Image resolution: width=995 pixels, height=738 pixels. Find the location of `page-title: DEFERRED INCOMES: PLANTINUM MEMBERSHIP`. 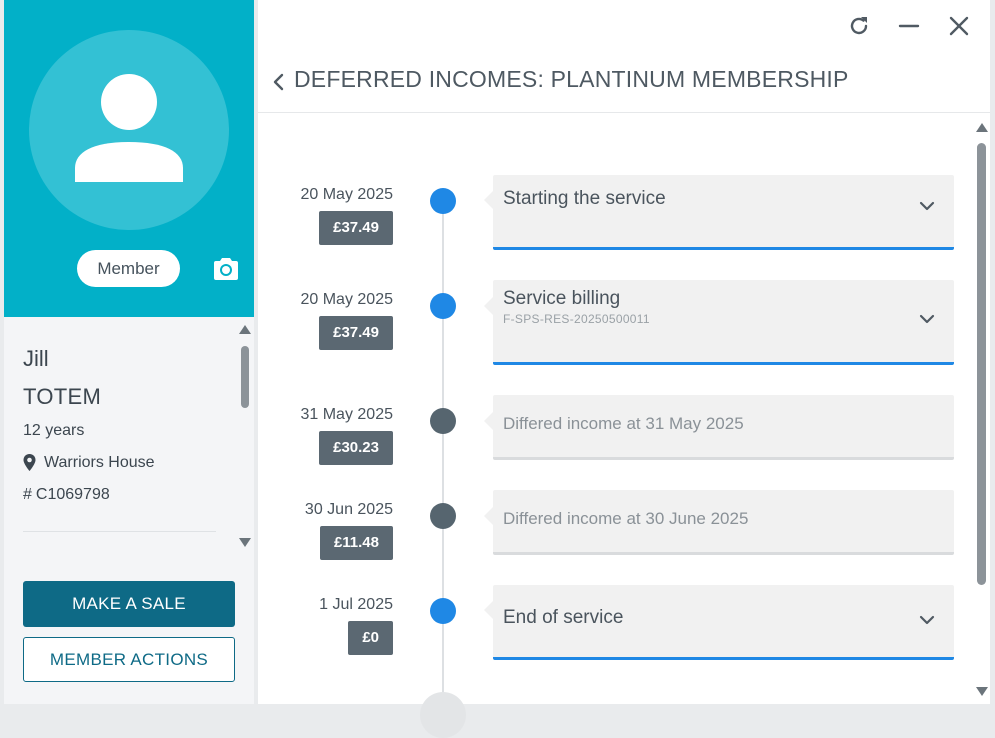

page-title: DEFERRED INCOMES: PLANTINUM MEMBERSHIP is located at coordinates (571, 79).